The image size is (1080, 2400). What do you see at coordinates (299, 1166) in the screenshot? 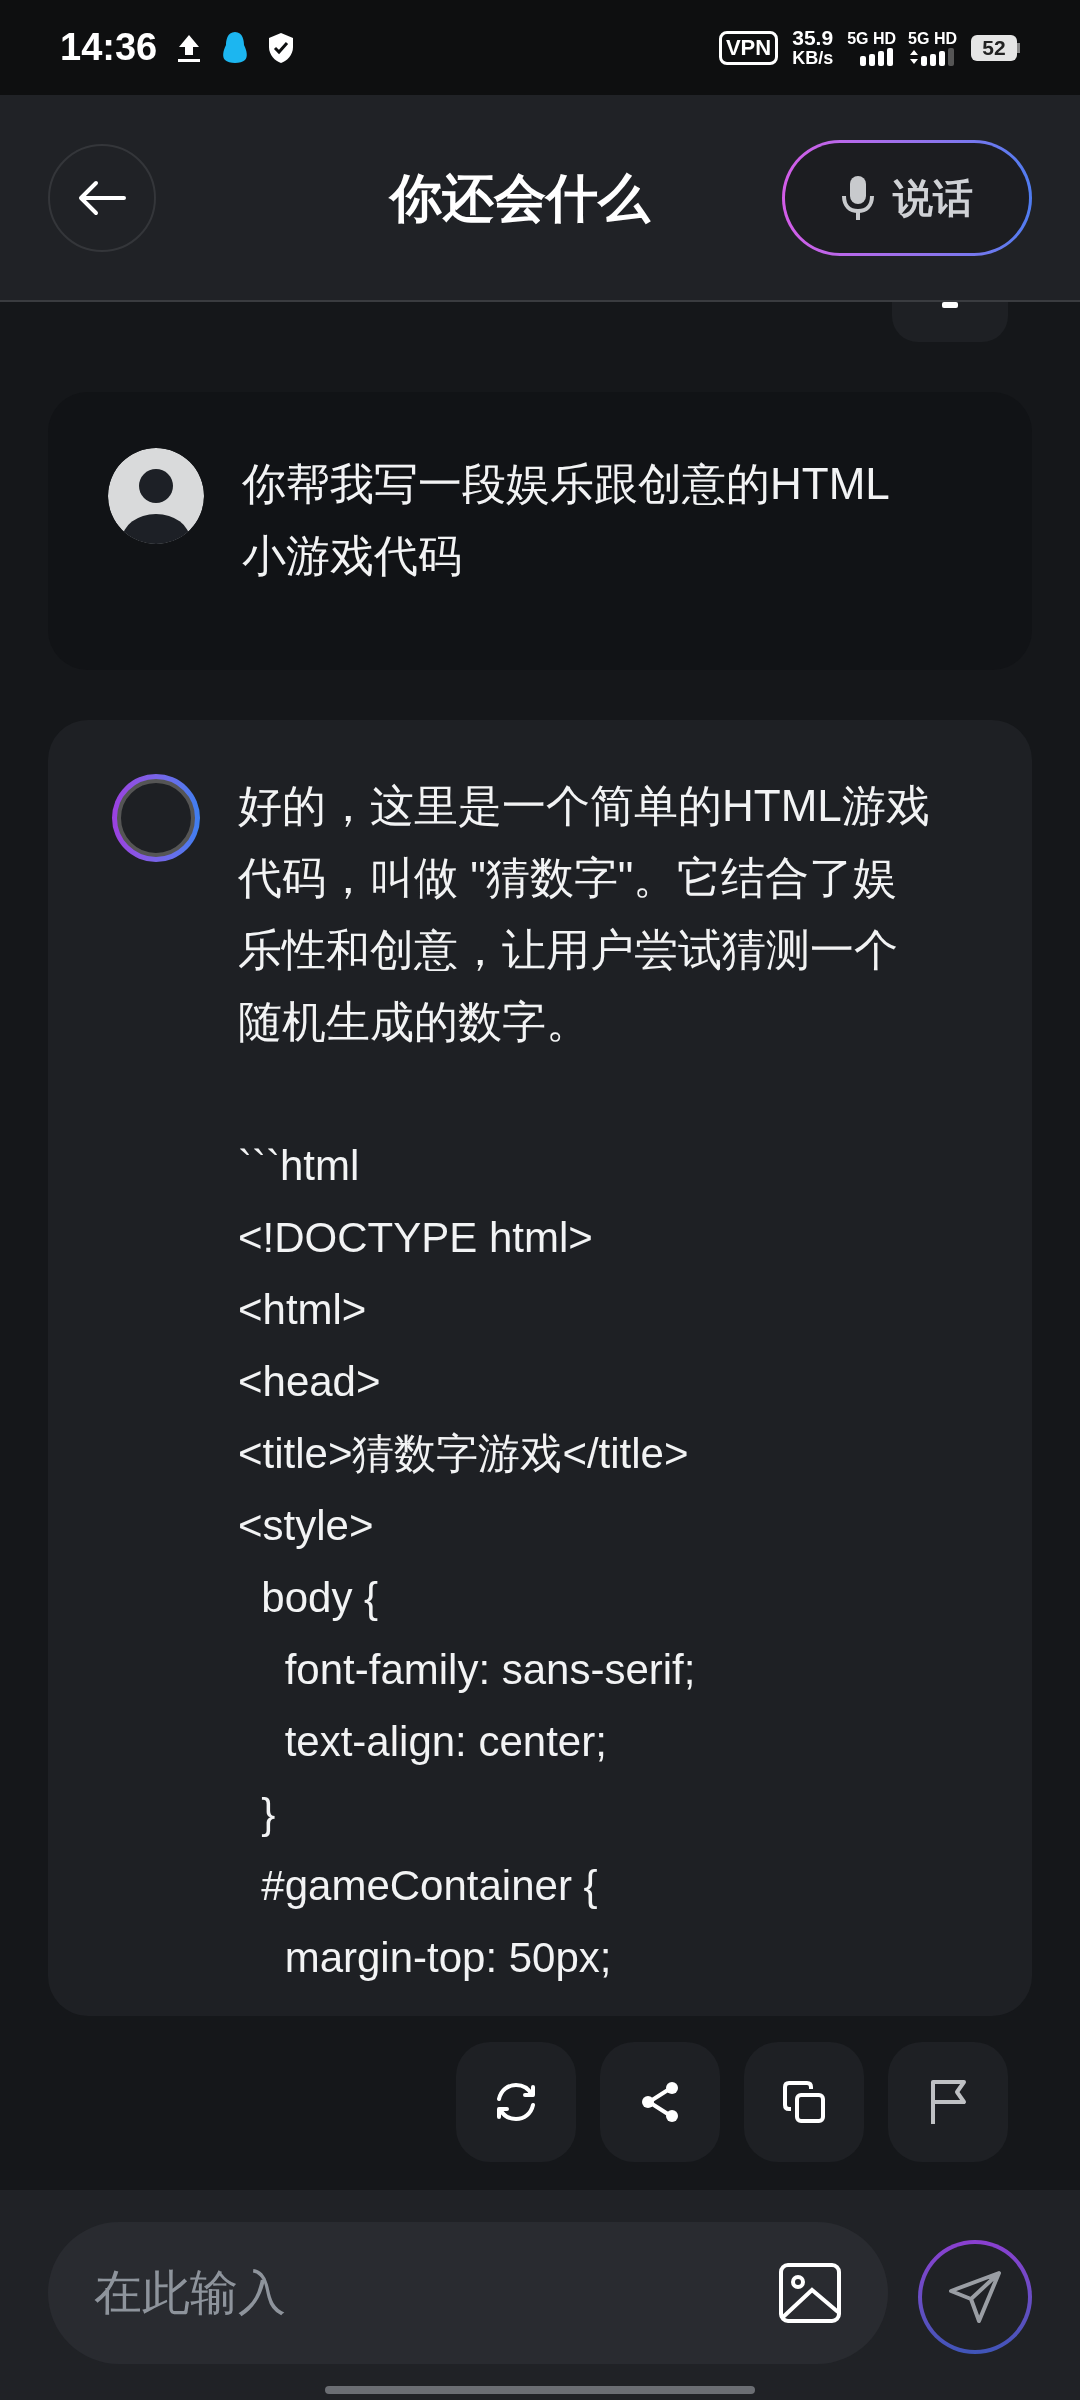
I see `code-line: ```html` at bounding box center [299, 1166].